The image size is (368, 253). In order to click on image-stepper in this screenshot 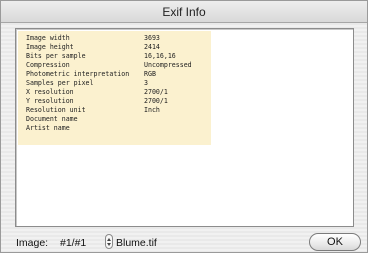, I will do `click(109, 241)`.